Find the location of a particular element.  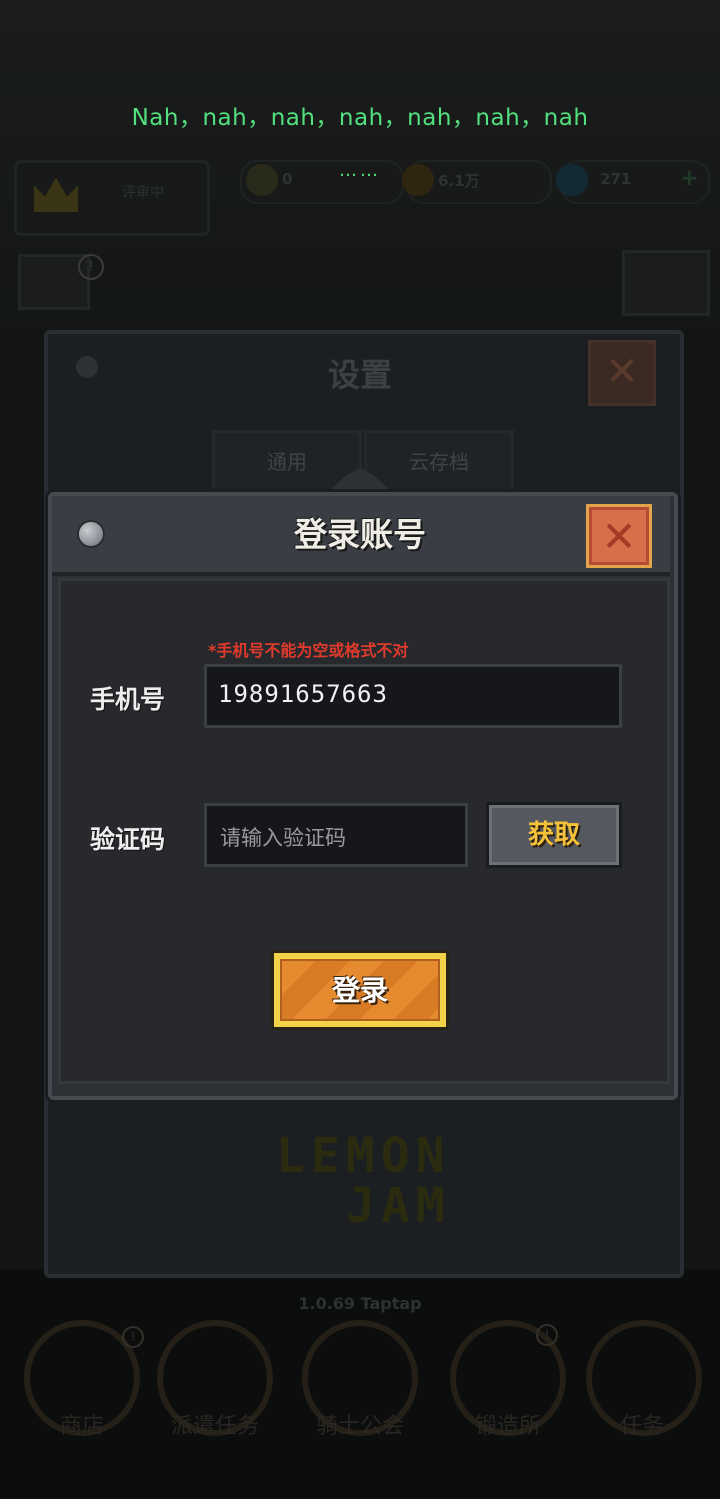

phone-label: 手机号 is located at coordinates (128, 699).